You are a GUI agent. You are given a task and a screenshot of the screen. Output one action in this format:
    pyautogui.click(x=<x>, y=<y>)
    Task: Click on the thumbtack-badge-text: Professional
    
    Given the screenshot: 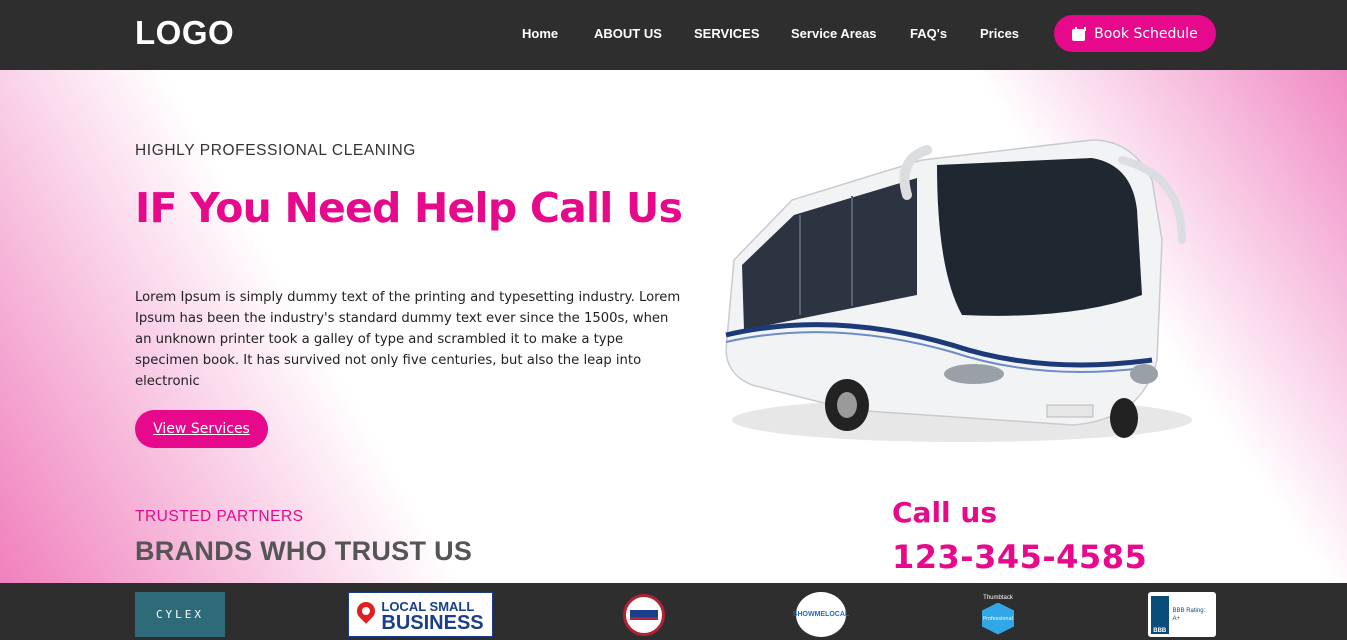 What is the action you would take?
    pyautogui.click(x=998, y=618)
    